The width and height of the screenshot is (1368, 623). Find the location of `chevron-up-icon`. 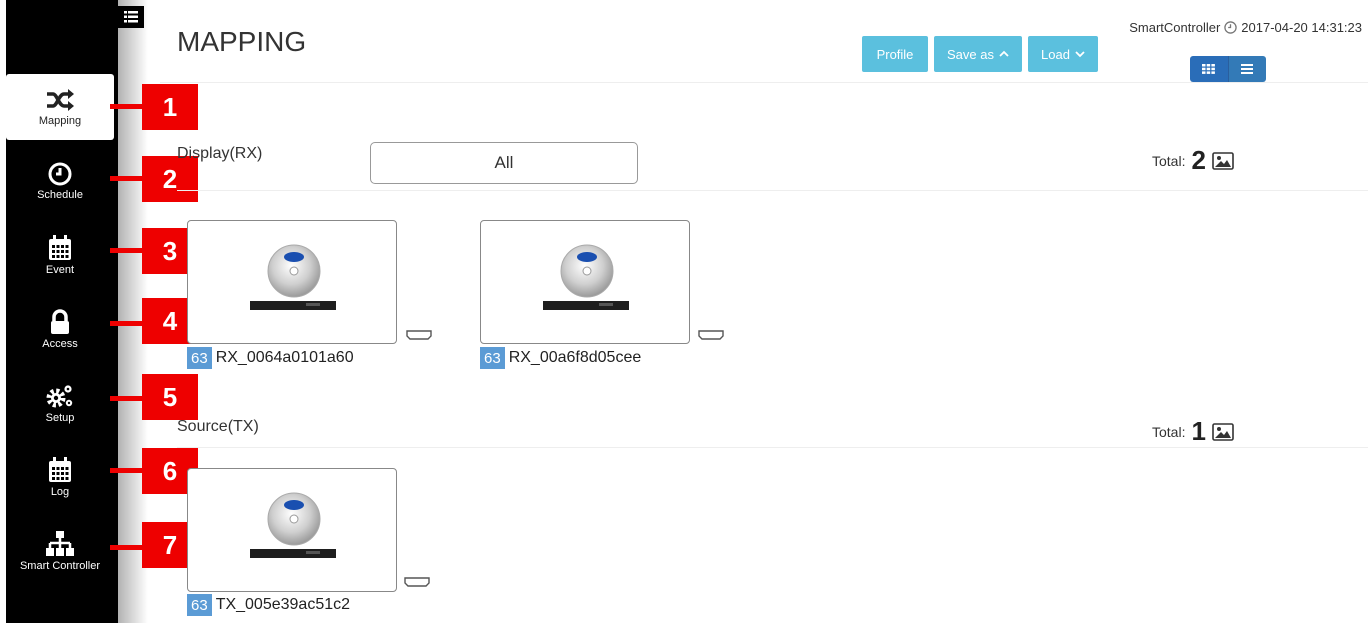

chevron-up-icon is located at coordinates (1004, 53).